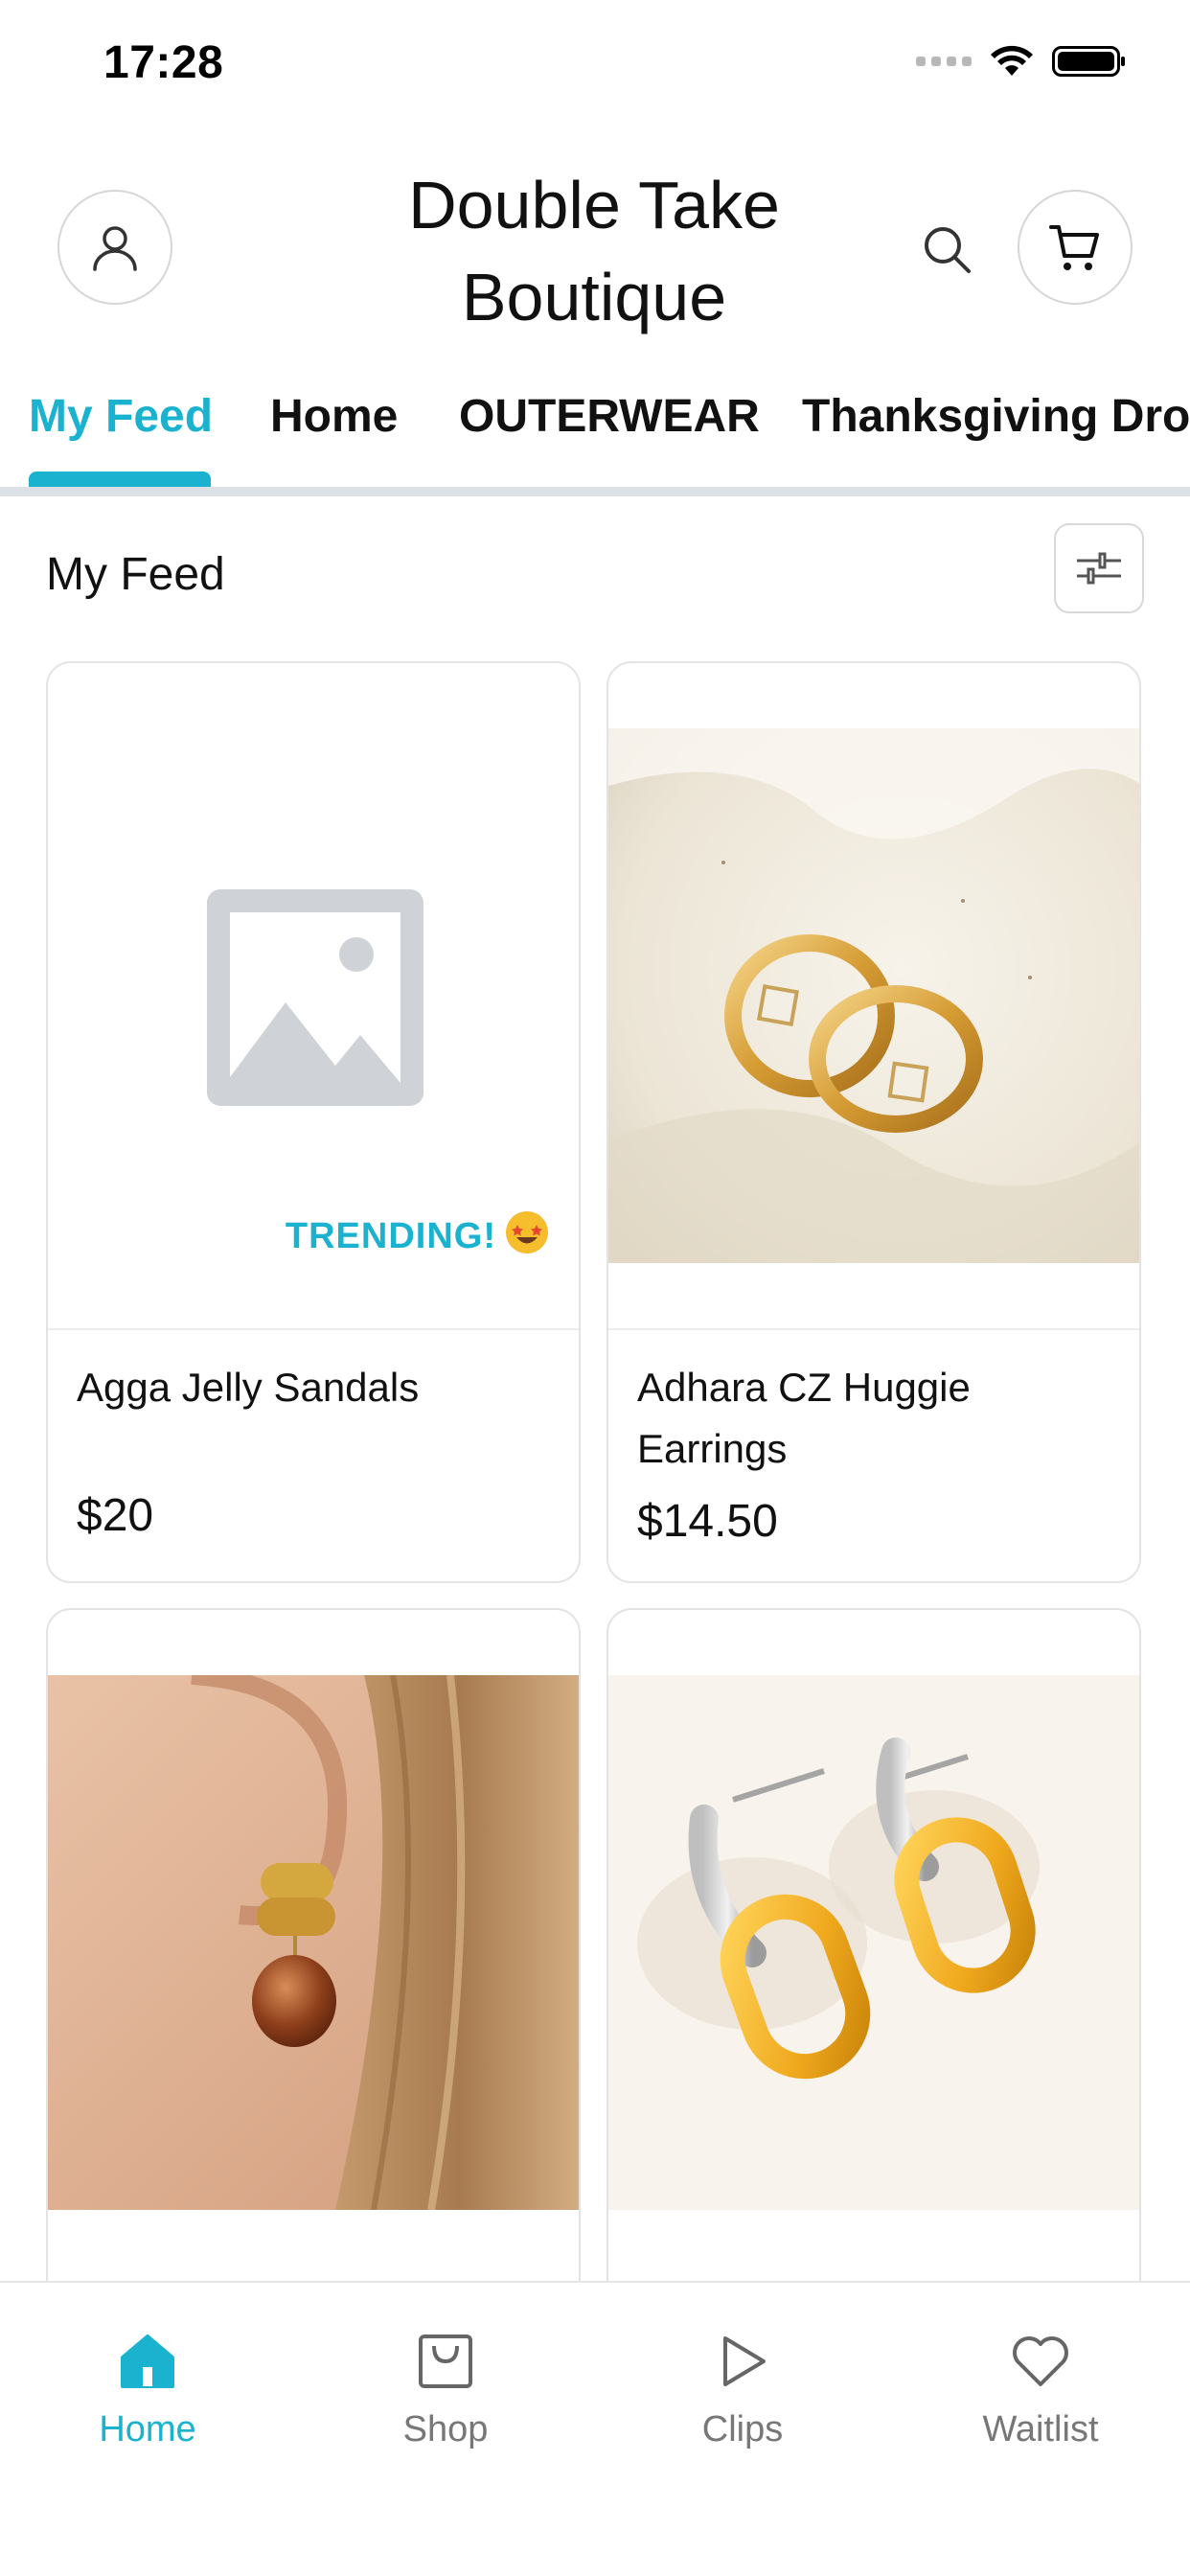 This screenshot has height=2576, width=1190. Describe the element at coordinates (609, 416) in the screenshot. I see `tab-outerwear: OUTERWEAR` at that location.